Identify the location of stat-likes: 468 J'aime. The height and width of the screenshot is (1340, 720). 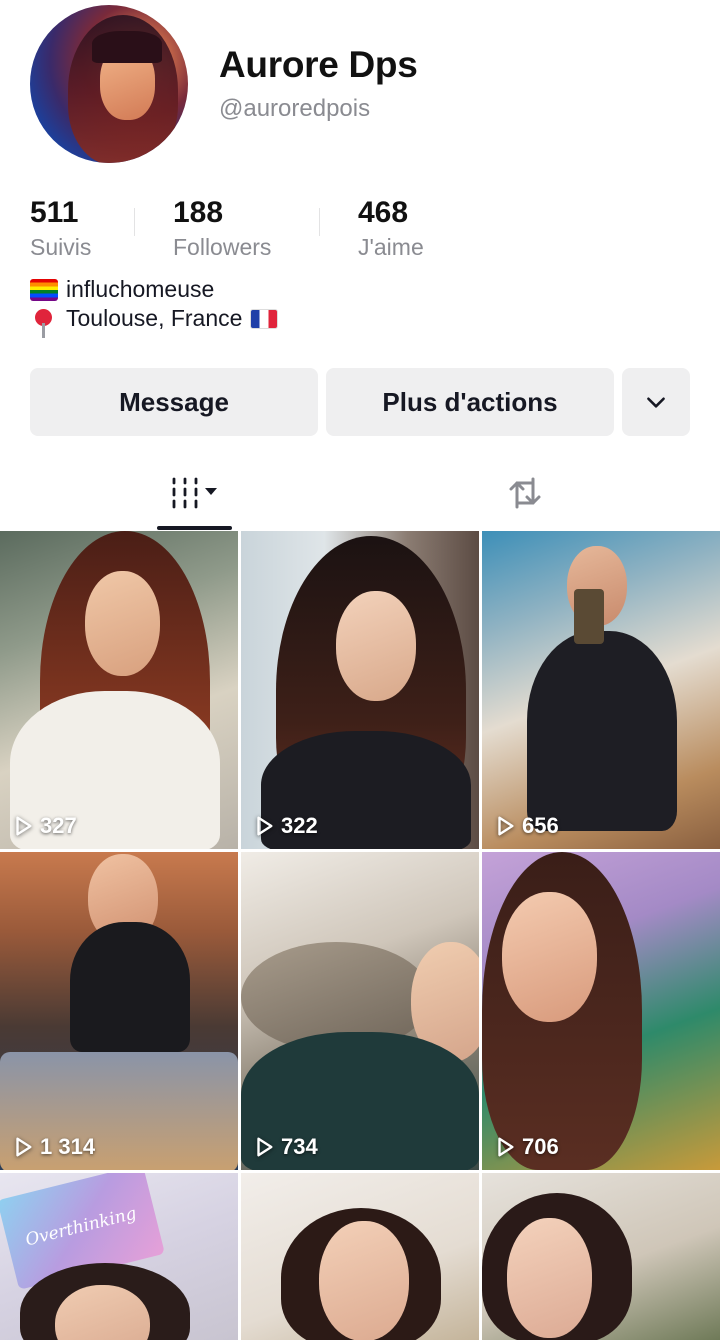
(391, 229).